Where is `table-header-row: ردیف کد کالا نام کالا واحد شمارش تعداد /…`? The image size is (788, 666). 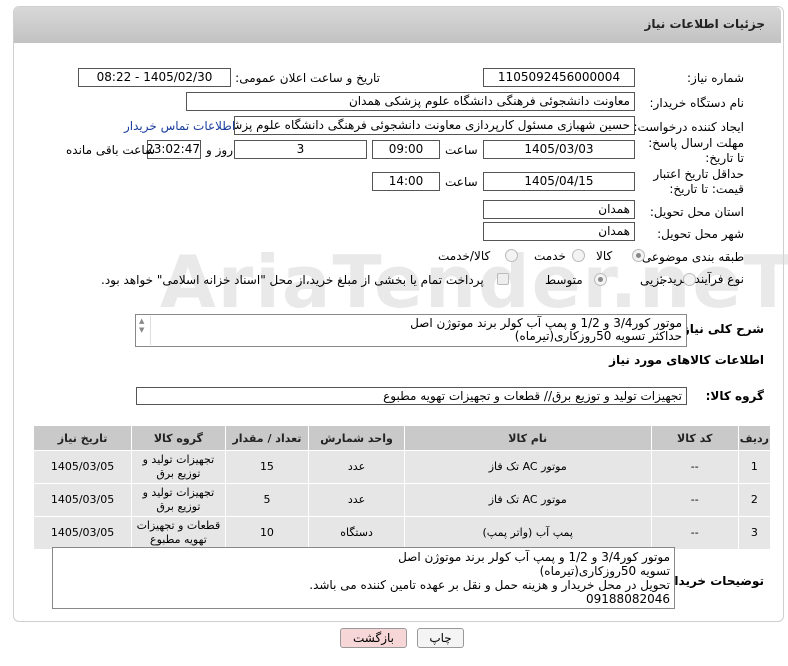
table-header-row: ردیف کد کالا نام کالا واحد شمارش تعداد /… is located at coordinates (402, 438).